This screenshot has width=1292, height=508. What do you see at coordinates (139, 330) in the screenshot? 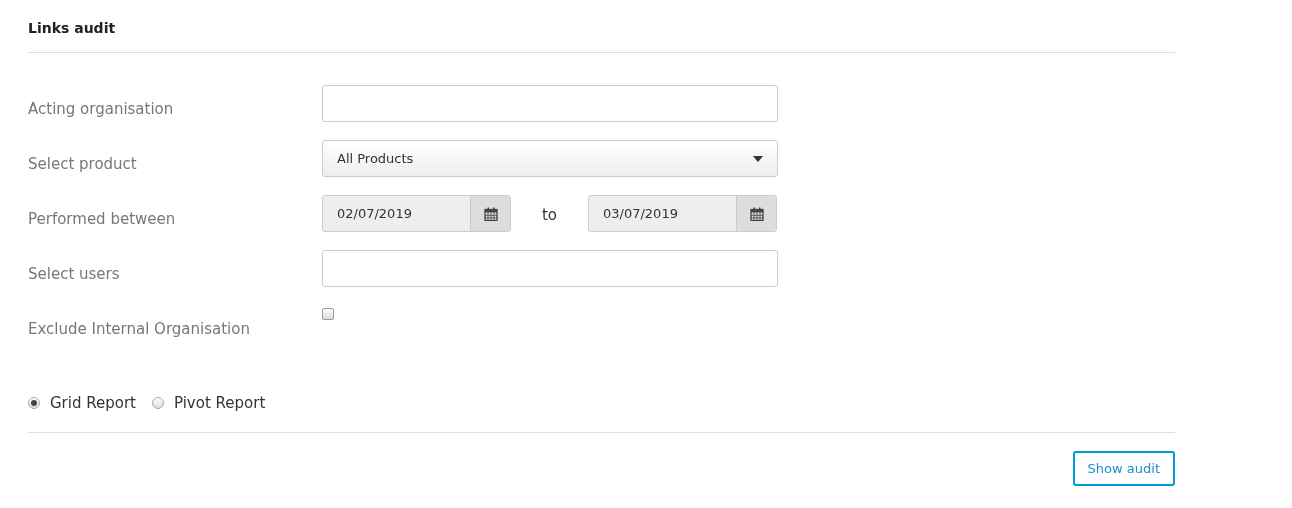
I see `field-label: Exclude Internal Organisation` at bounding box center [139, 330].